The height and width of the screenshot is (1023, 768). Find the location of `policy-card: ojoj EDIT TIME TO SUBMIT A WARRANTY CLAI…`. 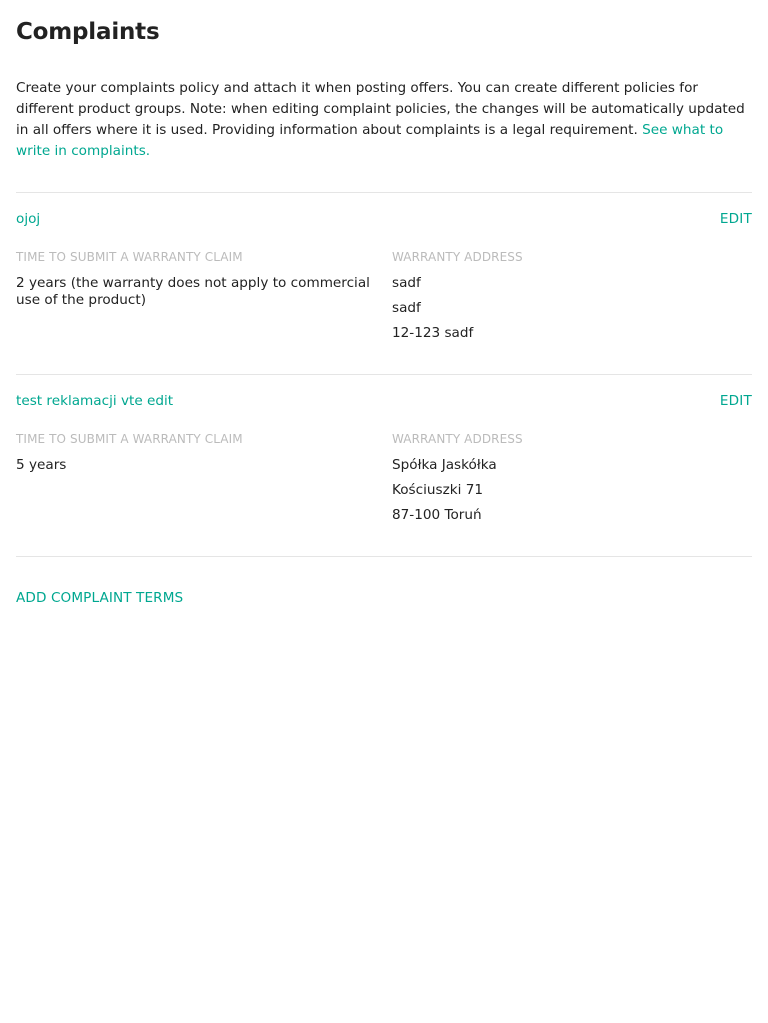

policy-card: ojoj EDIT TIME TO SUBMIT A WARRANTY CLAI… is located at coordinates (384, 284).